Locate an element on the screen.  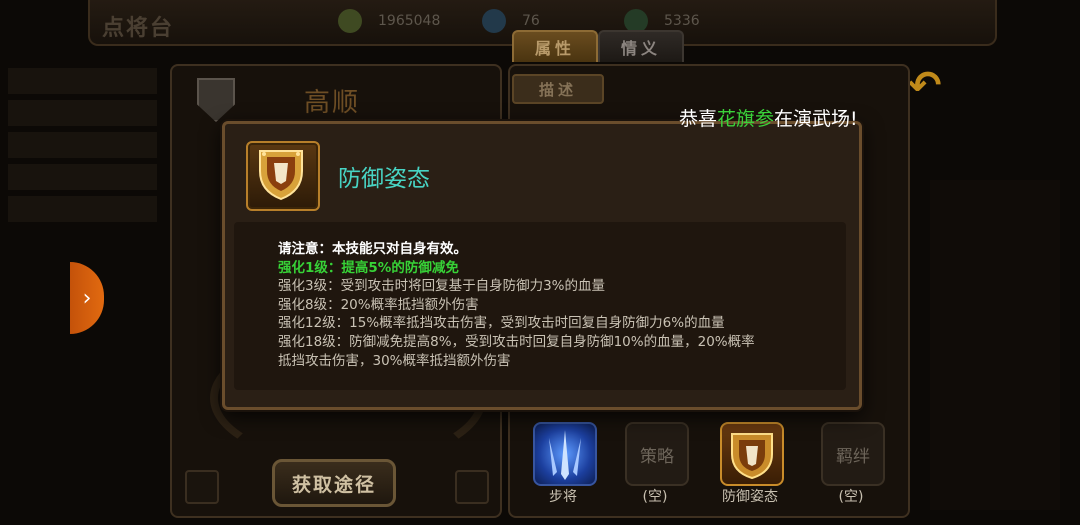
skill-note: 请注意：本技能只对自身有效。 is located at coordinates (372, 249).